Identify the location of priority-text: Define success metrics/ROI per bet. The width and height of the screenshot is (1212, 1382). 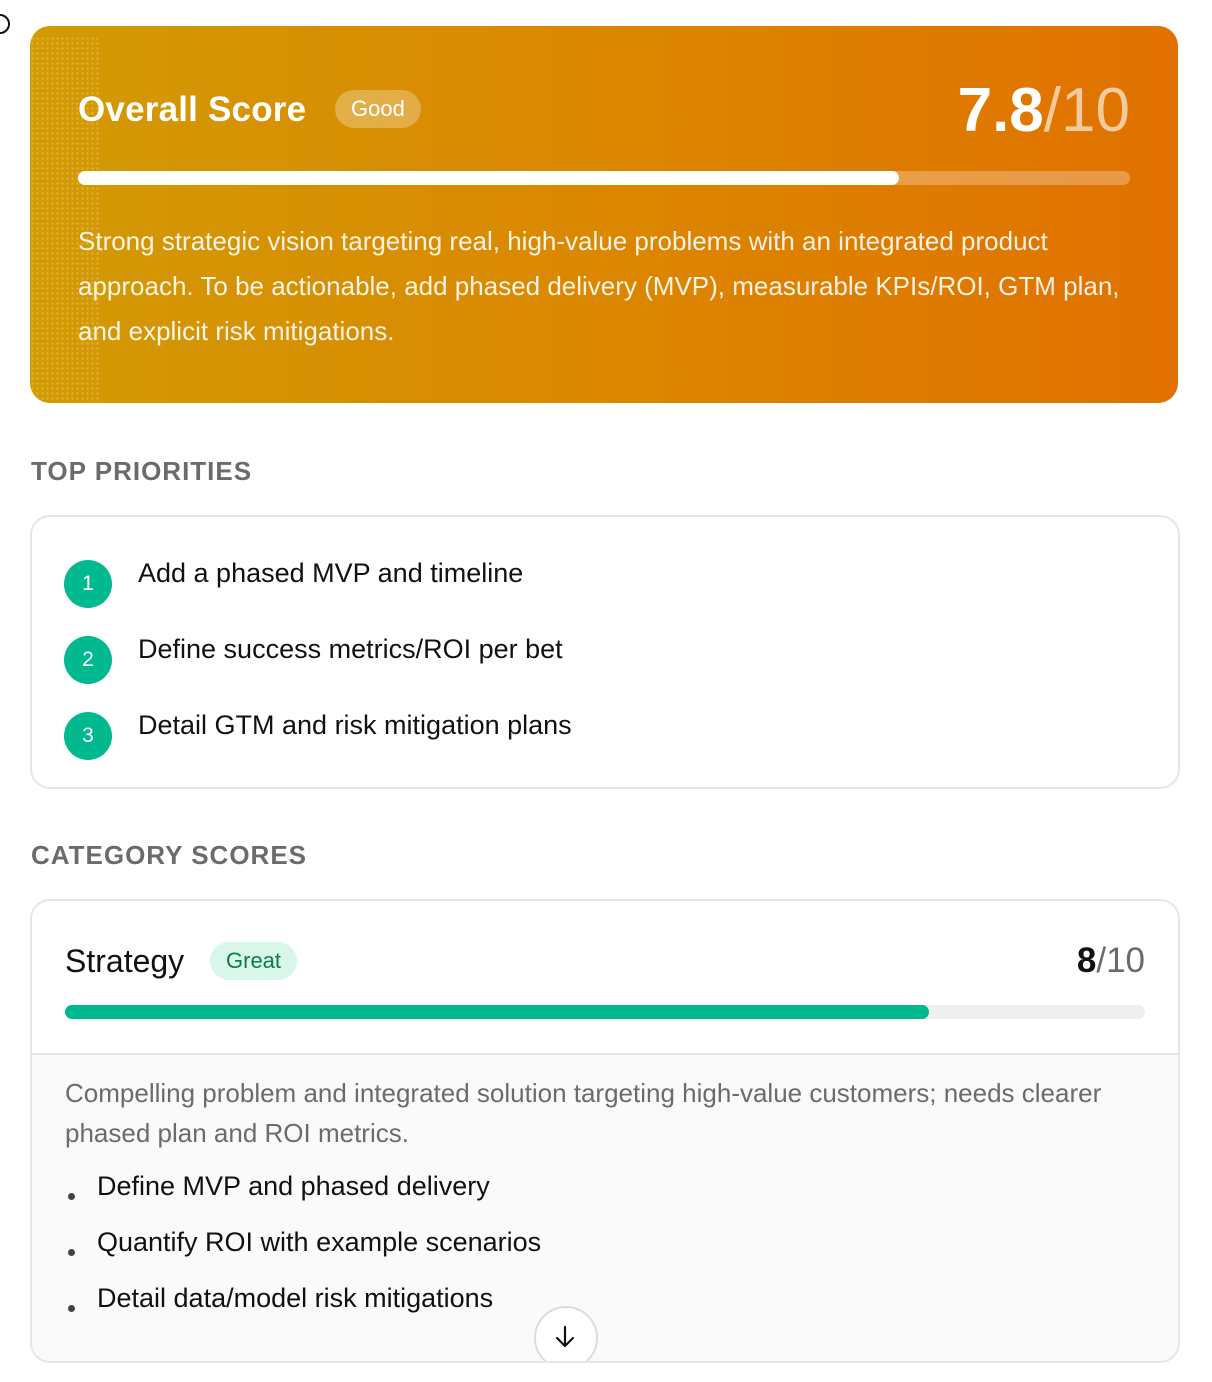
(350, 649).